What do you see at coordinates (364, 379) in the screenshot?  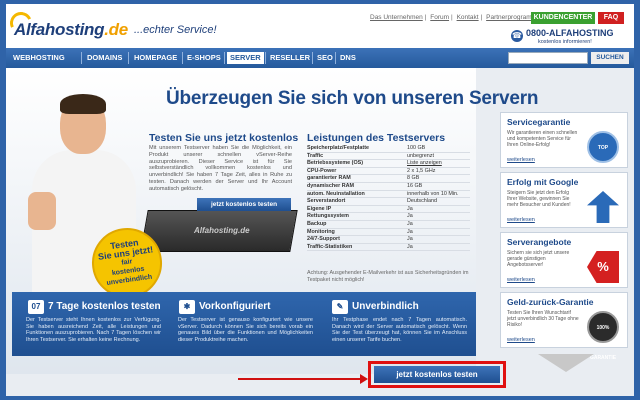 I see `red-arrowhead-icon` at bounding box center [364, 379].